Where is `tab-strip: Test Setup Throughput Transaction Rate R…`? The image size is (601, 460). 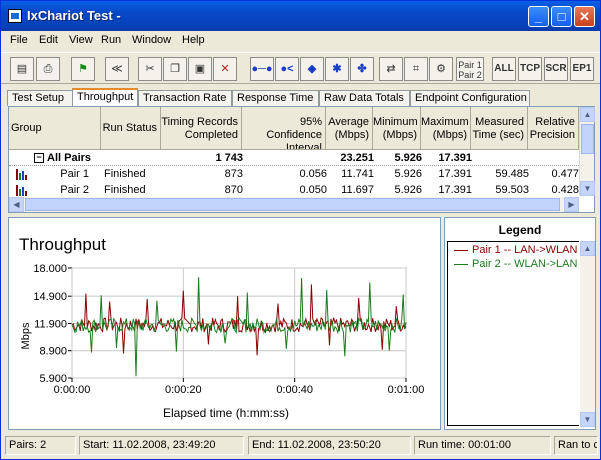 tab-strip: Test Setup Throughput Transaction Rate R… is located at coordinates (300, 97).